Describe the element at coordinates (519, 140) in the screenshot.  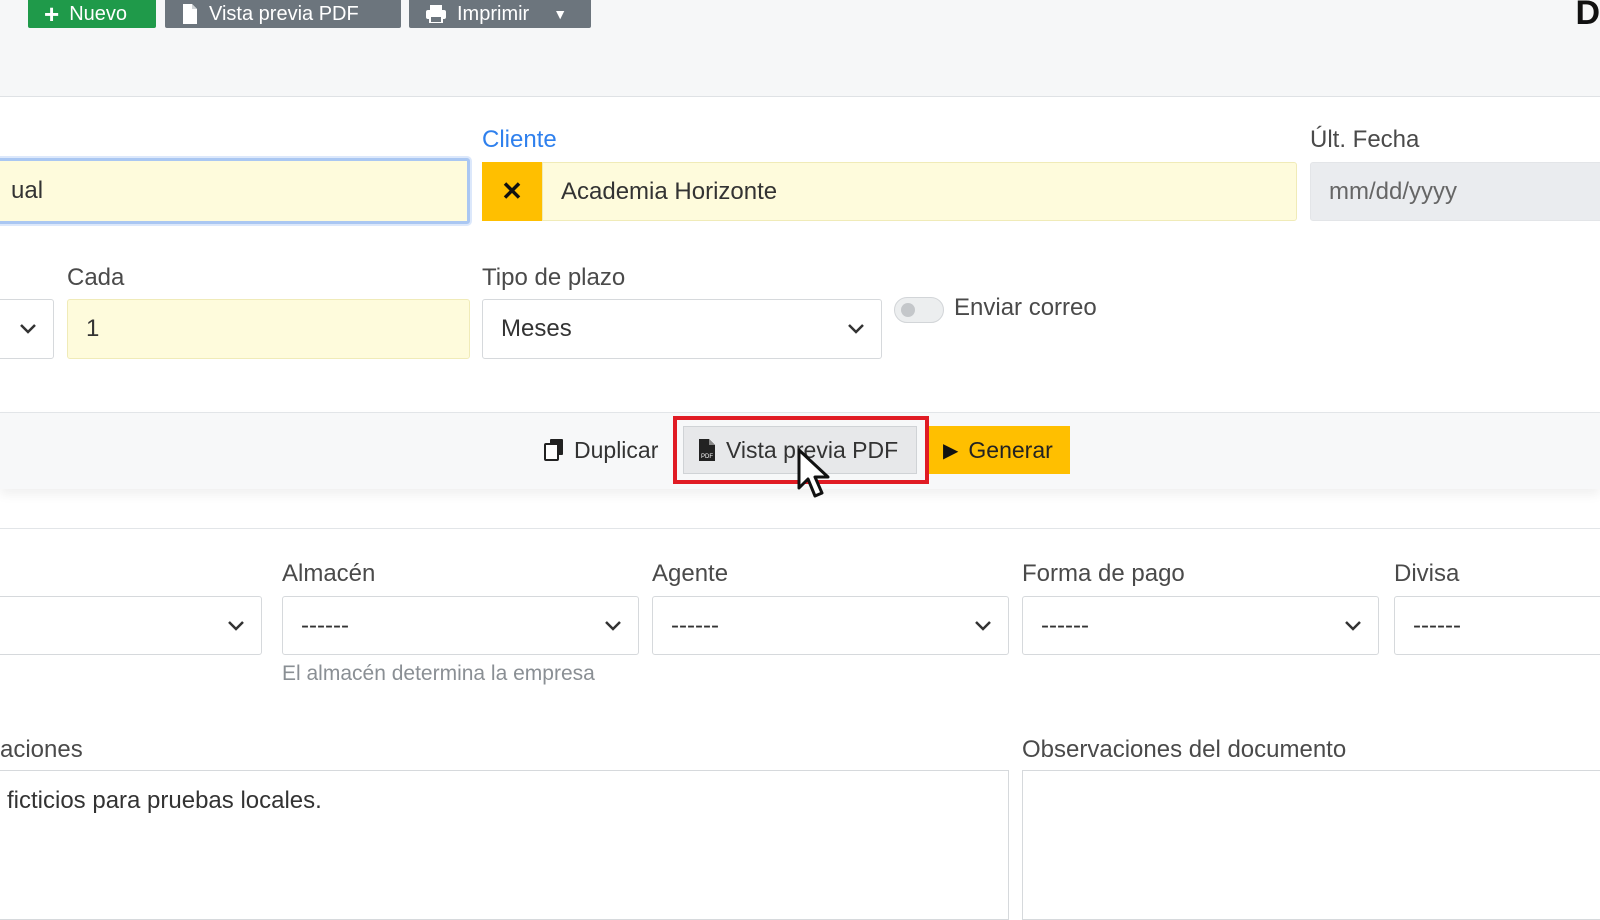
I see `client-label: Cliente` at that location.